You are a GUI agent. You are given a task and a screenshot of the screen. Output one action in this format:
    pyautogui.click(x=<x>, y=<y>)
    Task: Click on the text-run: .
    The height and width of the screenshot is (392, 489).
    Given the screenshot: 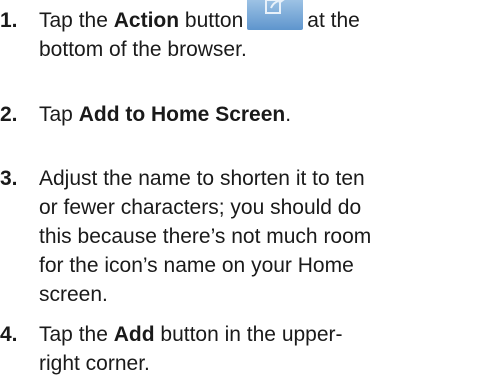 What is the action you would take?
    pyautogui.click(x=288, y=114)
    